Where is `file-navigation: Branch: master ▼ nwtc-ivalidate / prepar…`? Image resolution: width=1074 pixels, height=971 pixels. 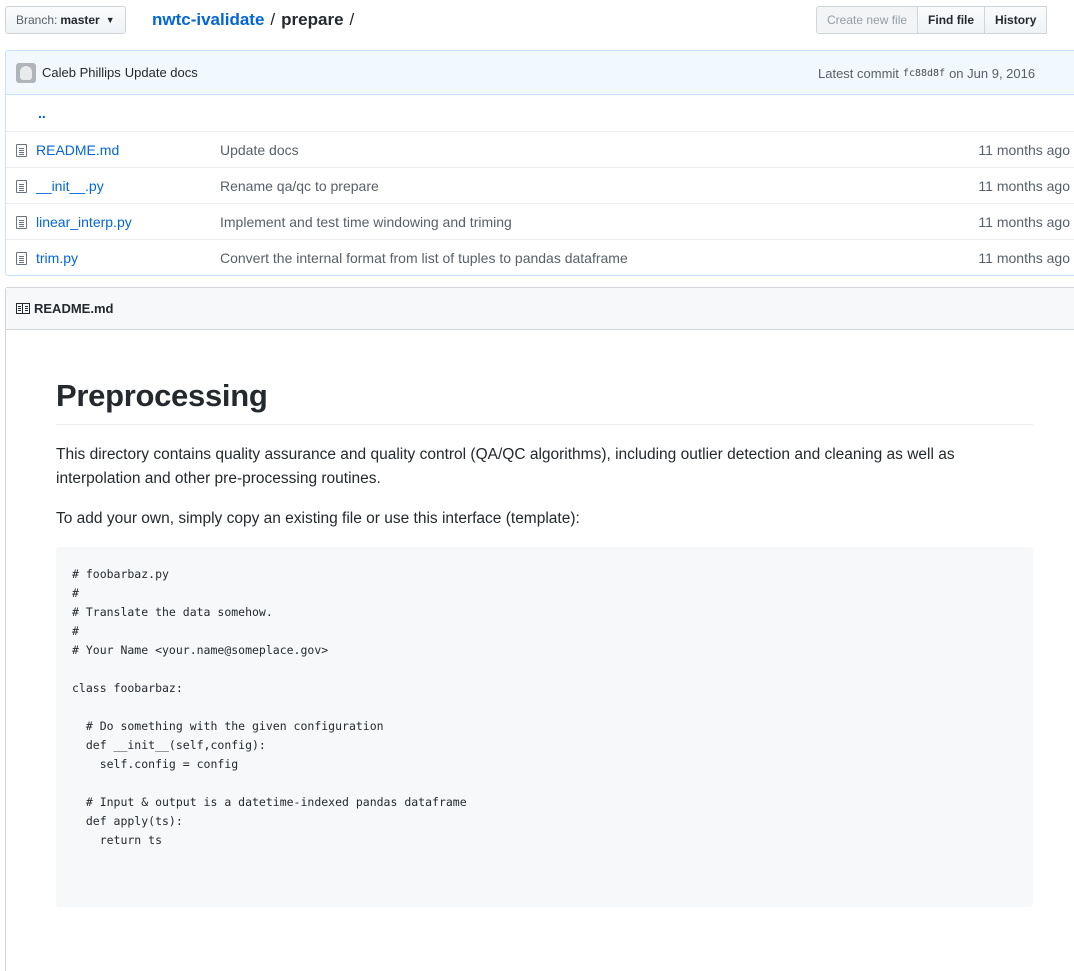 file-navigation: Branch: master ▼ nwtc-ivalidate / prepar… is located at coordinates (537, 22).